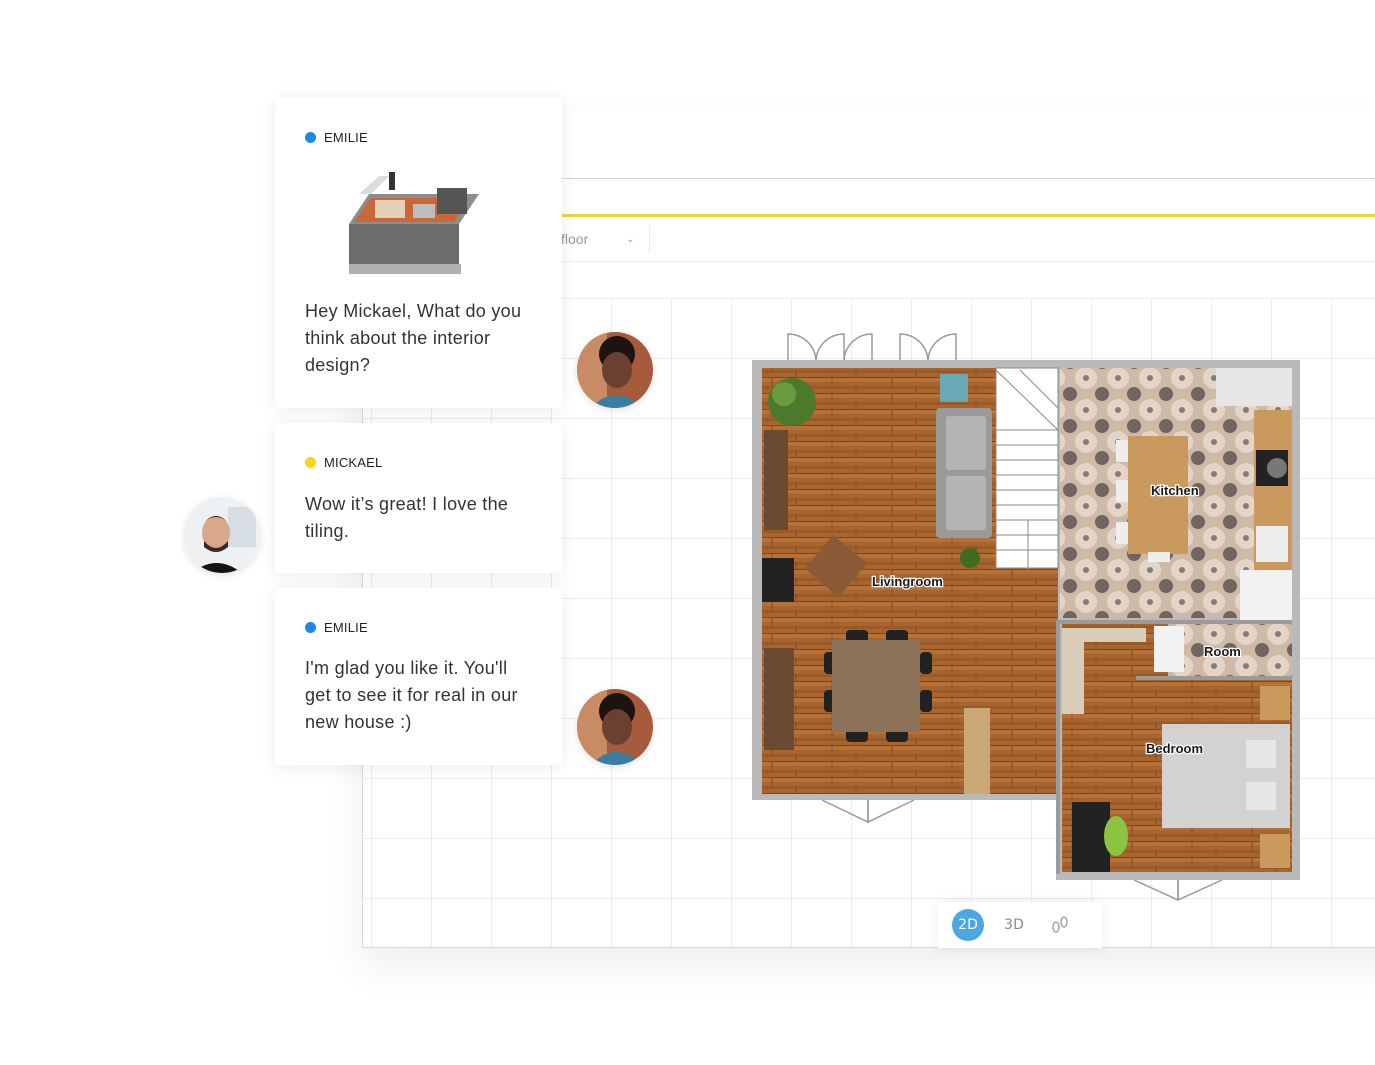 The height and width of the screenshot is (1065, 1375). I want to click on bed, so click(1226, 776).